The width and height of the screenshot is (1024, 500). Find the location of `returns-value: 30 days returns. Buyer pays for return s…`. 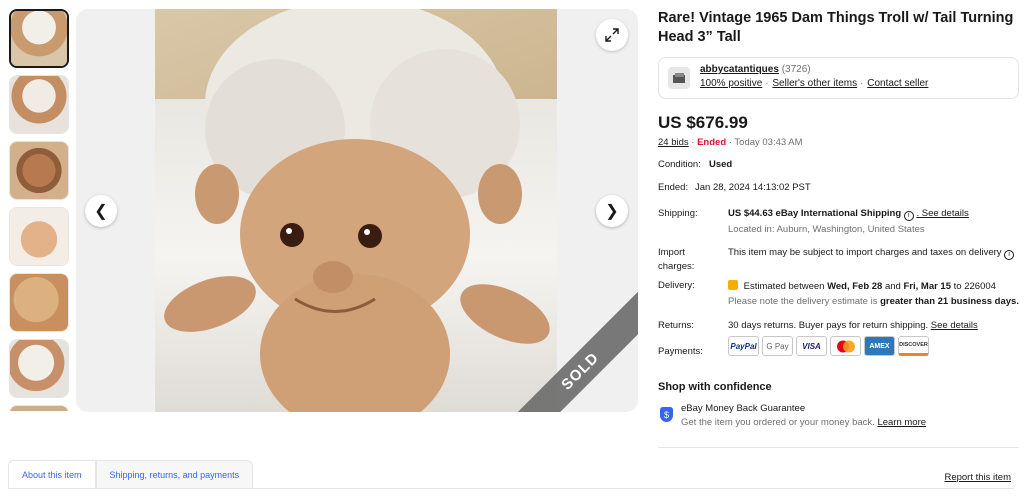

returns-value: 30 days returns. Buyer pays for return s… is located at coordinates (828, 325).